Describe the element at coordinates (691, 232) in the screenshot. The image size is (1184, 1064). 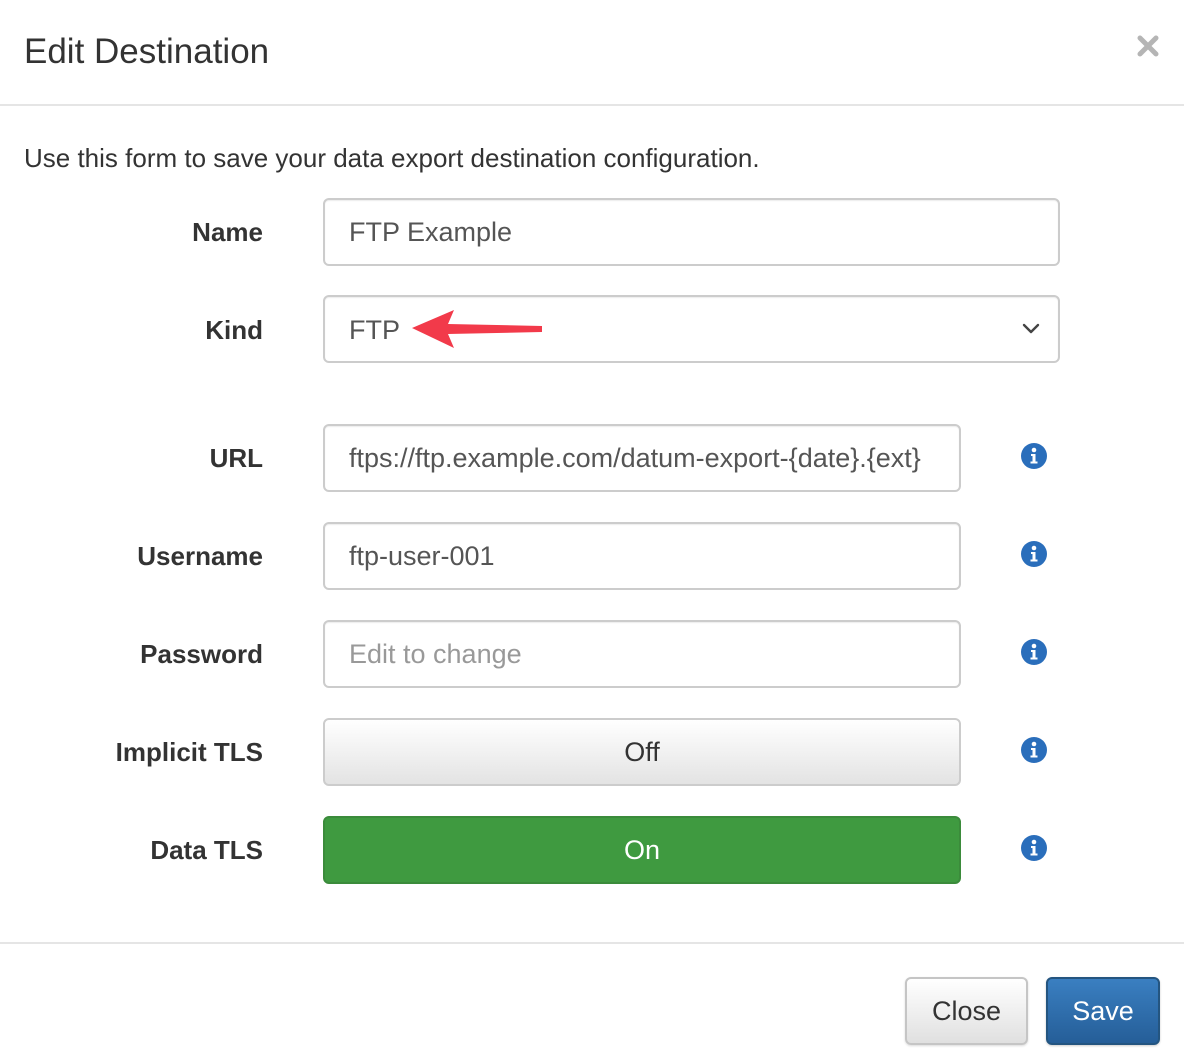
I see `name-input` at that location.